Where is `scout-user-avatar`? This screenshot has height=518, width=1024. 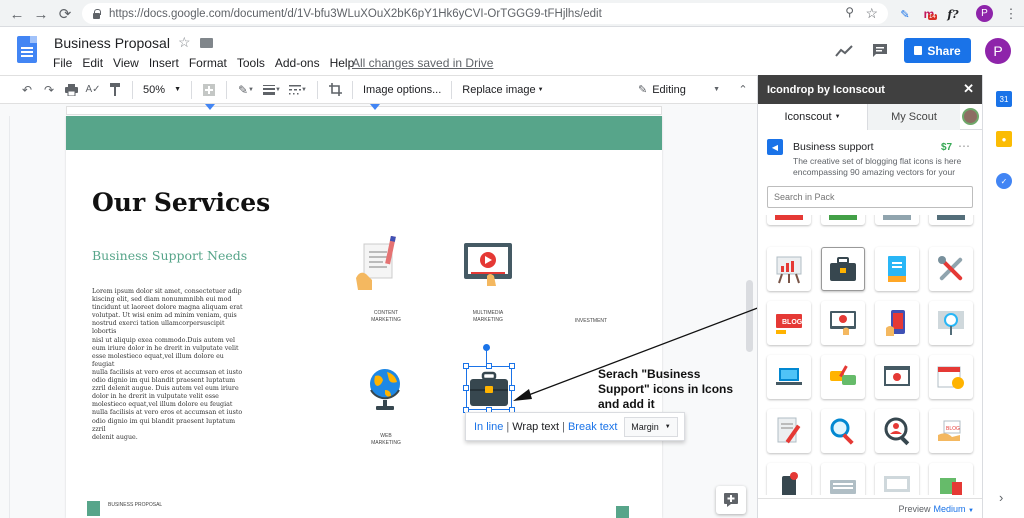 scout-user-avatar is located at coordinates (970, 116).